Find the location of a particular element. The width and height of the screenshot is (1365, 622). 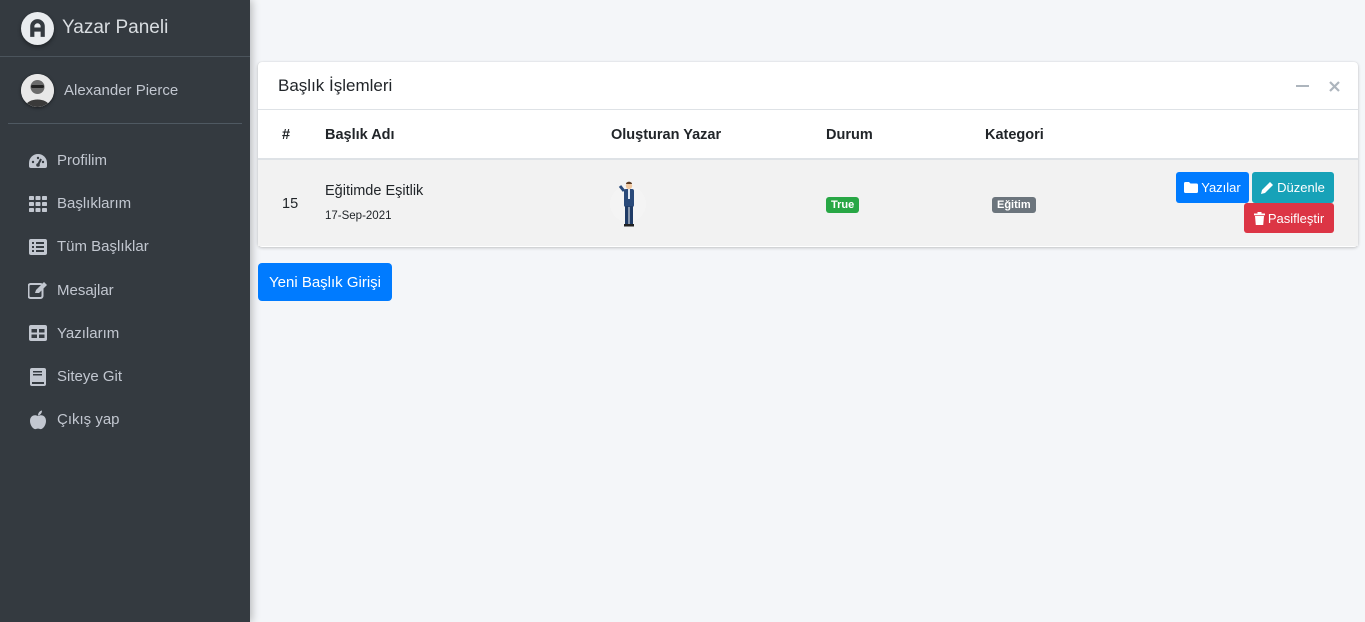

tachometer-icon is located at coordinates (38, 161).